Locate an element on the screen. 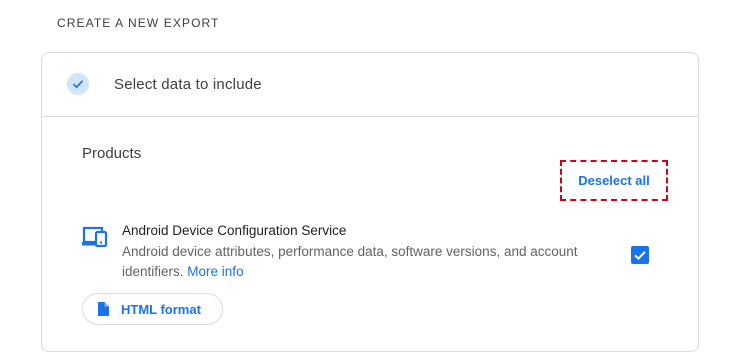 Image resolution: width=745 pixels, height=352 pixels. deselect-all-button: Deselect all is located at coordinates (614, 180).